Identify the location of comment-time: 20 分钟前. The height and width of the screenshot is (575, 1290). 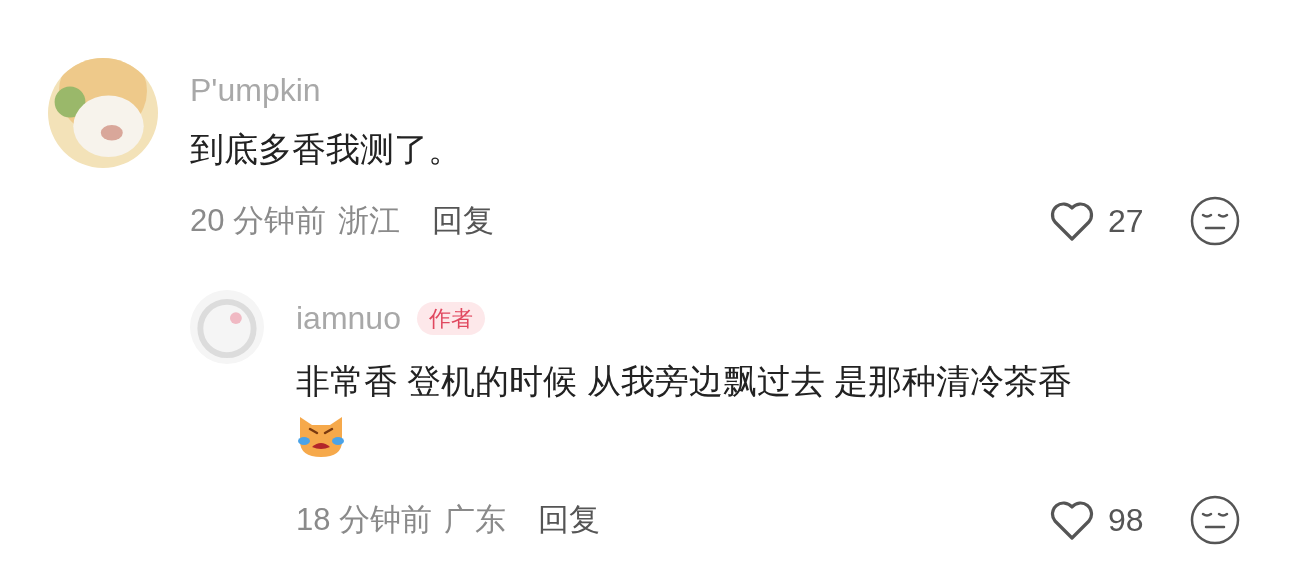
(258, 221).